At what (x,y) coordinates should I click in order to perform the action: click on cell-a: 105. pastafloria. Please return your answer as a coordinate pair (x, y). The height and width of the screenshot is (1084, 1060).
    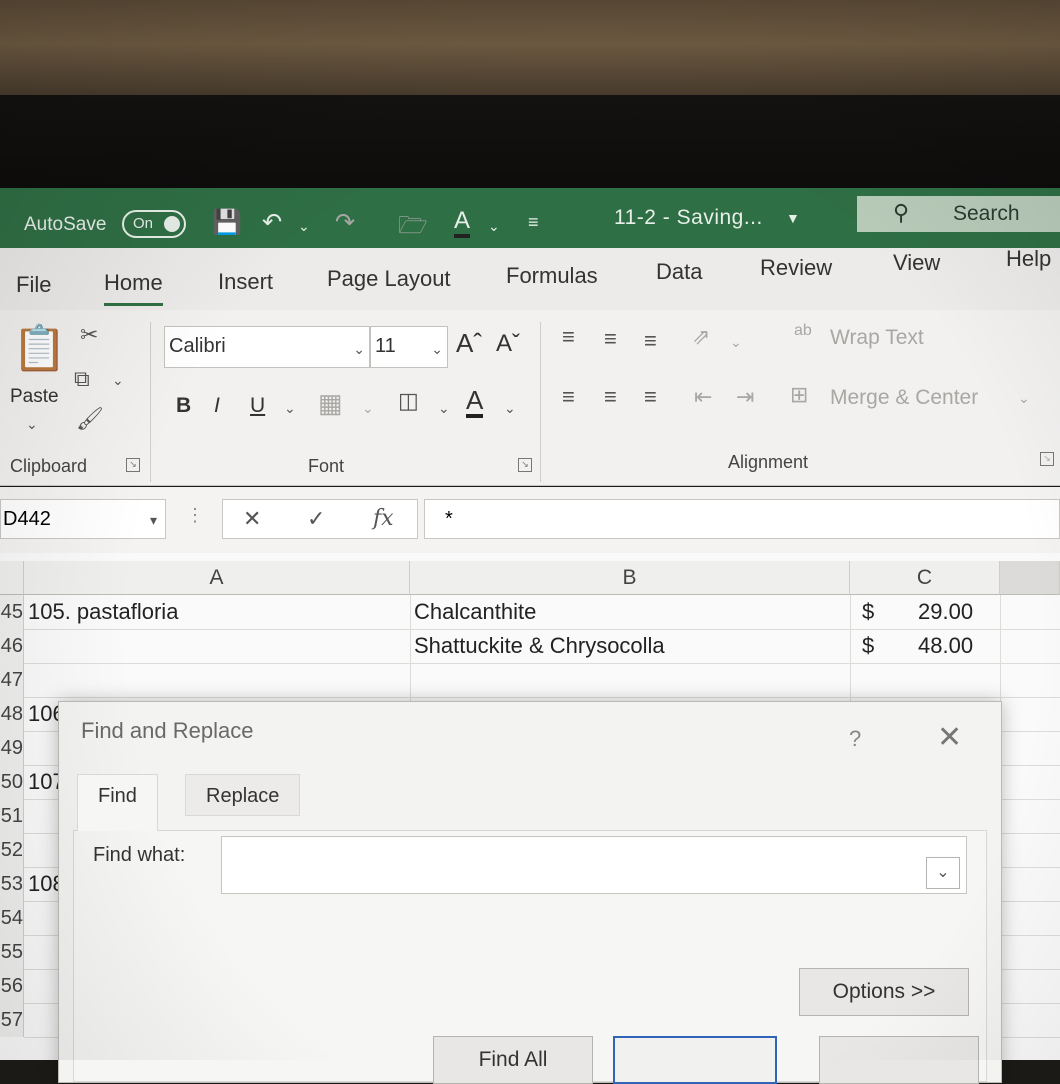
    Looking at the image, I should click on (103, 612).